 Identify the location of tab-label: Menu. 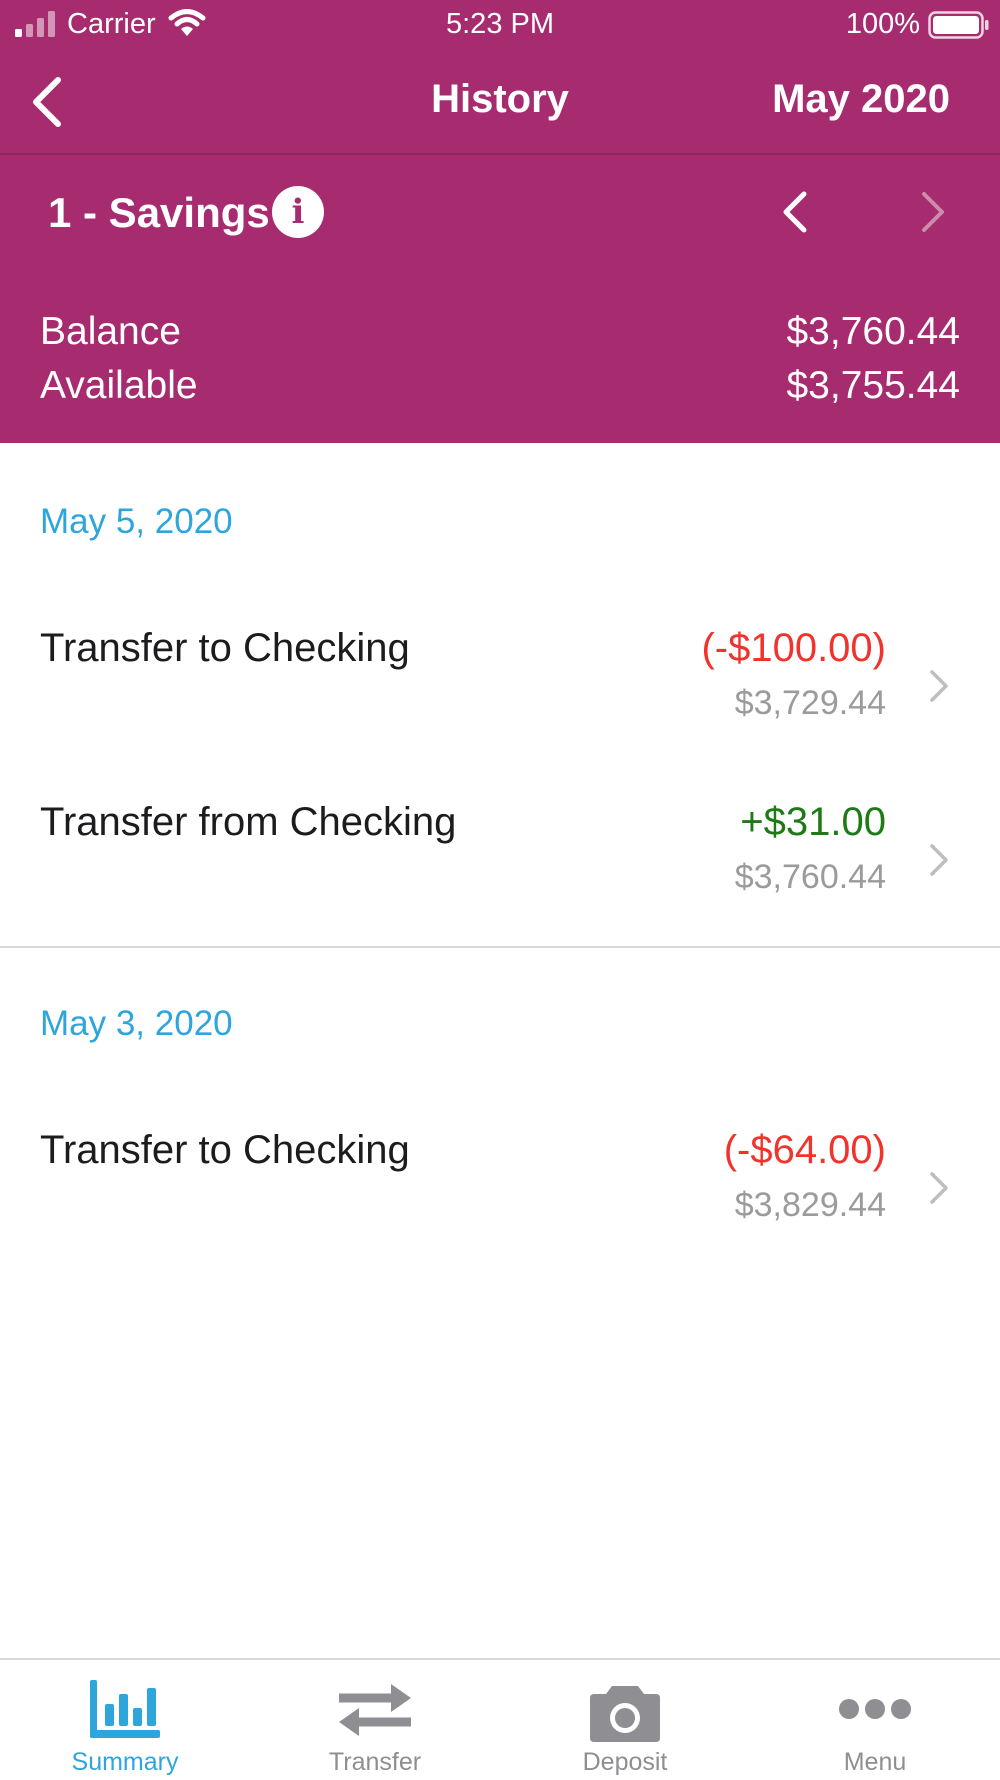
(875, 1762).